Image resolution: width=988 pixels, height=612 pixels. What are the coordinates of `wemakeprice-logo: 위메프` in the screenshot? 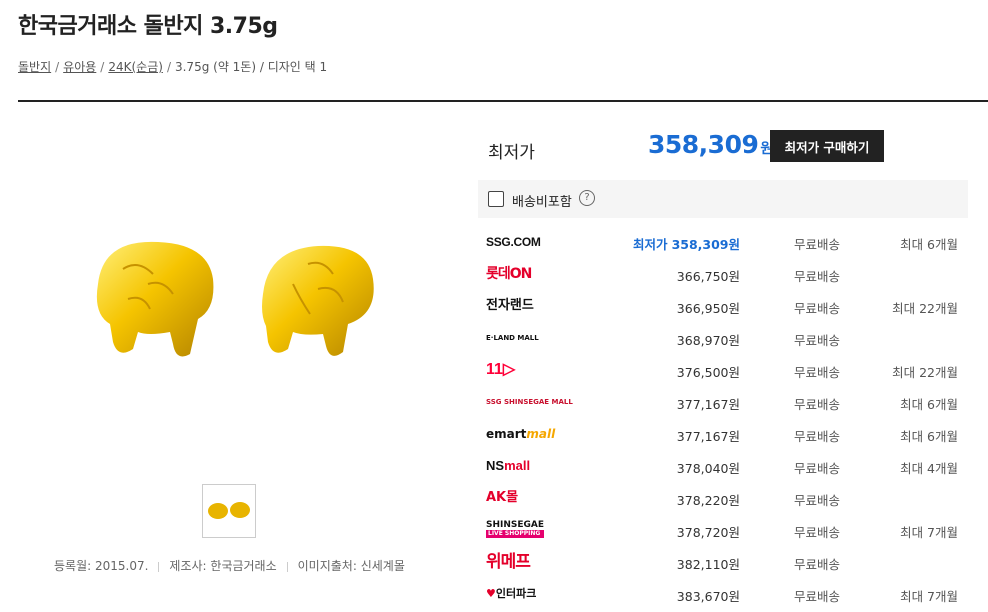 It's located at (508, 562).